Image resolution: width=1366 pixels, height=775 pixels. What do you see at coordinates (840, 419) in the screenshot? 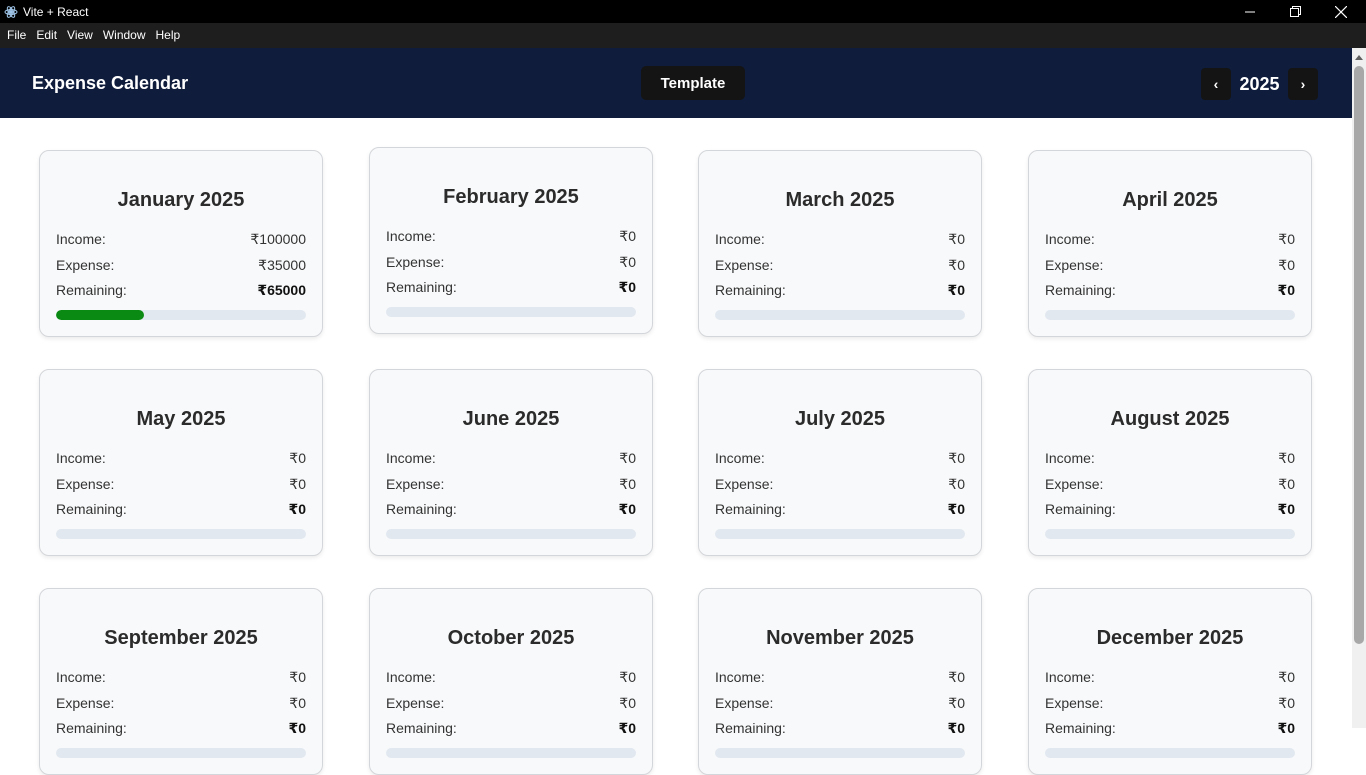
I see `month-title: July 2025` at bounding box center [840, 419].